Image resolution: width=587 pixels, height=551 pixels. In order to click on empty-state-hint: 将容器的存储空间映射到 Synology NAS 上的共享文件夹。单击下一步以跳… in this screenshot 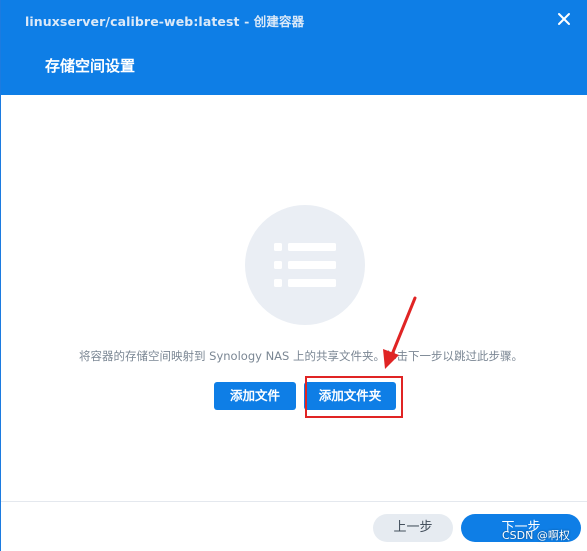, I will do `click(301, 356)`.